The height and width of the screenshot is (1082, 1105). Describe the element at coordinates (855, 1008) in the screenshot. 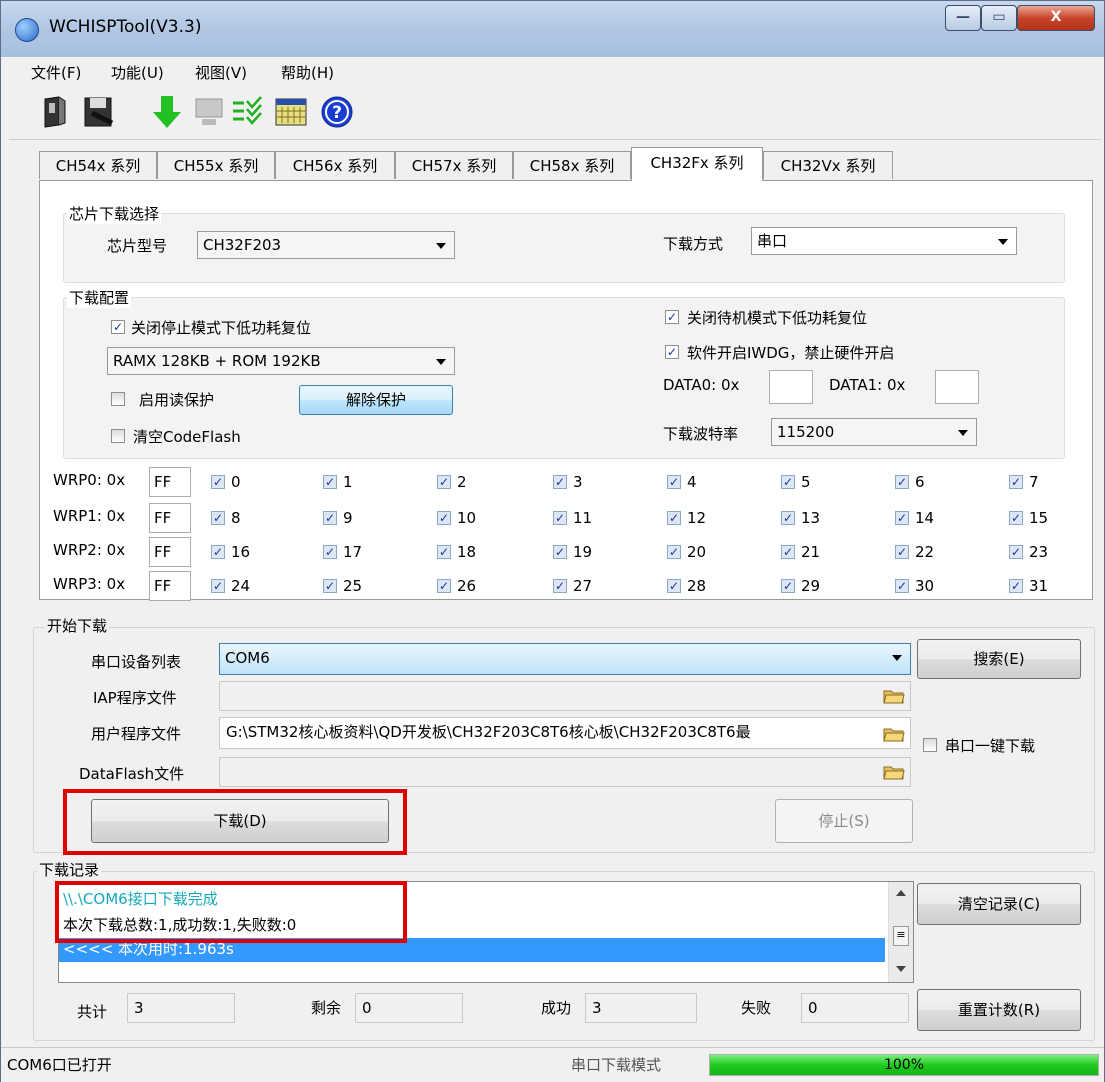

I see `fail-value: 0` at that location.